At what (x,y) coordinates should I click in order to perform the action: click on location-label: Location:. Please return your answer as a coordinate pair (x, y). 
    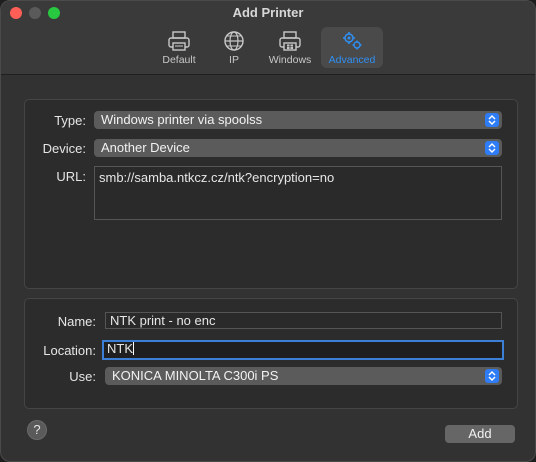
    Looking at the image, I should click on (69, 350).